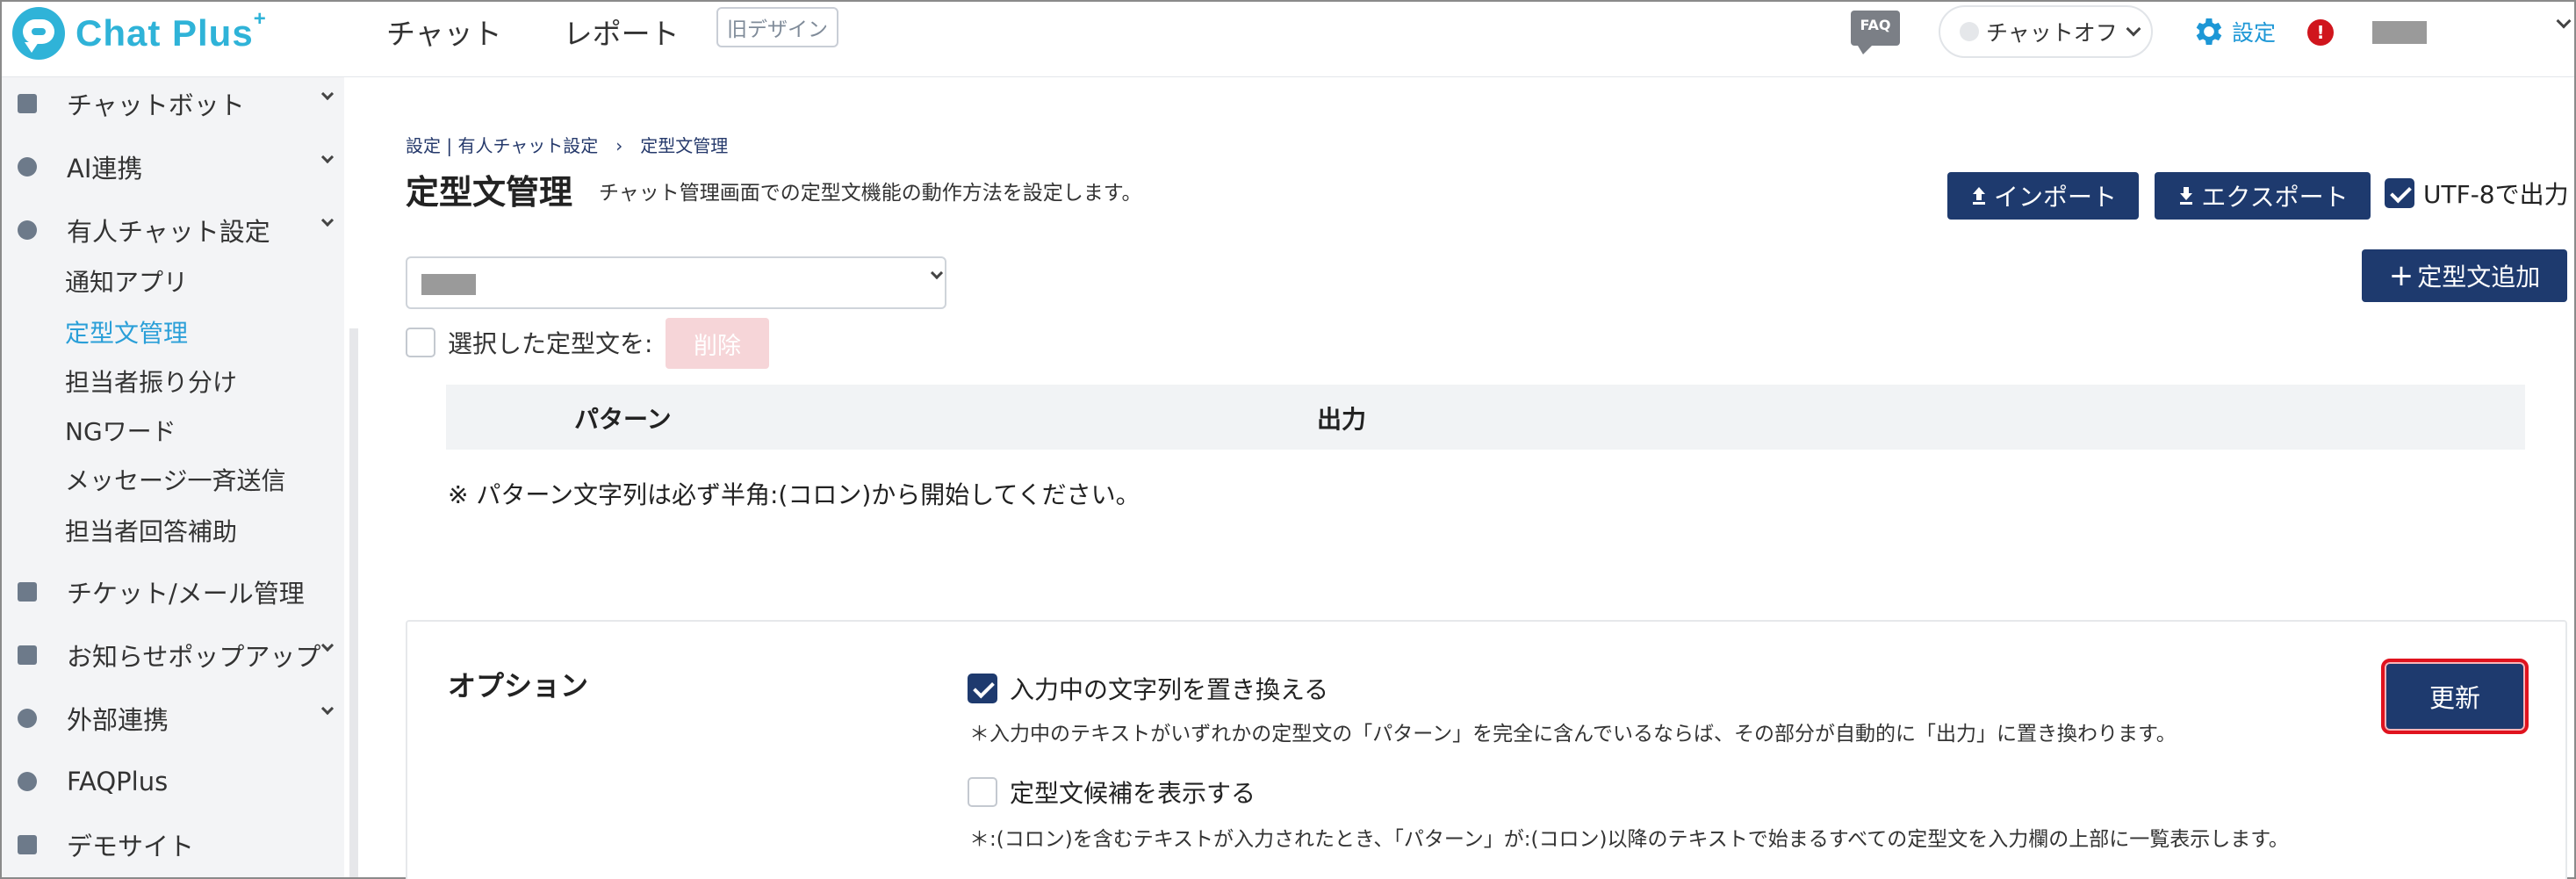  I want to click on old-design-button: 旧デザイン, so click(777, 27).